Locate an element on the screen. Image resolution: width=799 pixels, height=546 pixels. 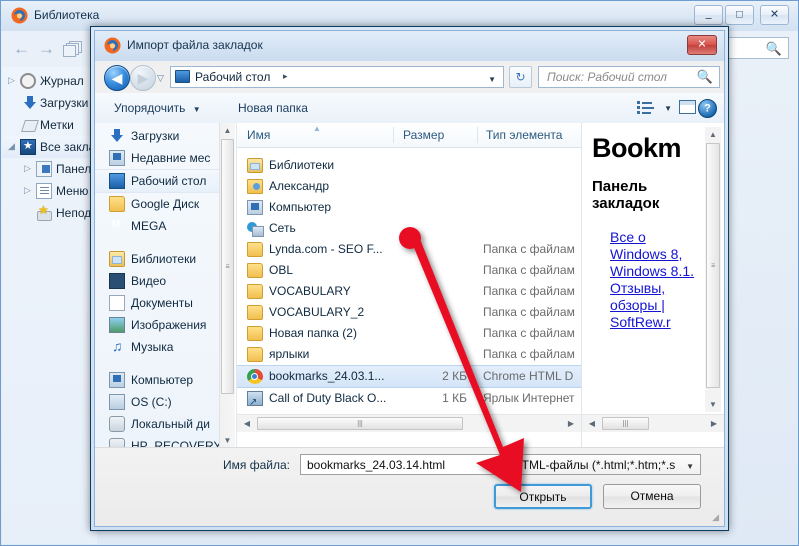
sidebar-item-history: ▷ Журнал is located at coordinates (49, 81).